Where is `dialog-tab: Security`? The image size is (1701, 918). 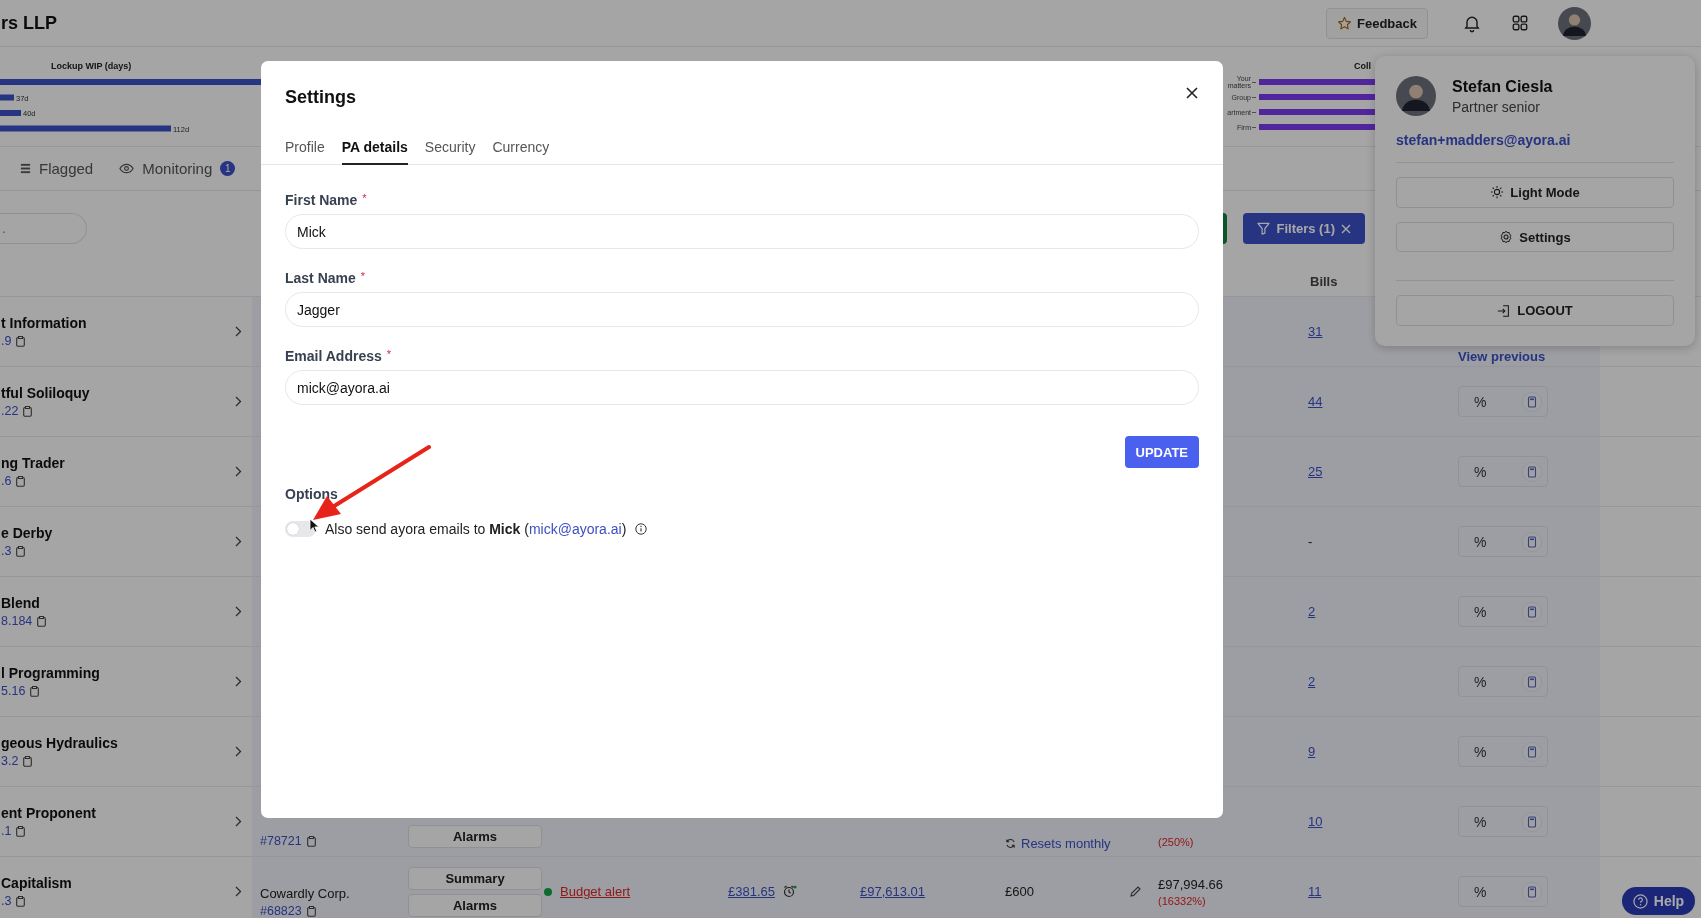 dialog-tab: Security is located at coordinates (450, 152).